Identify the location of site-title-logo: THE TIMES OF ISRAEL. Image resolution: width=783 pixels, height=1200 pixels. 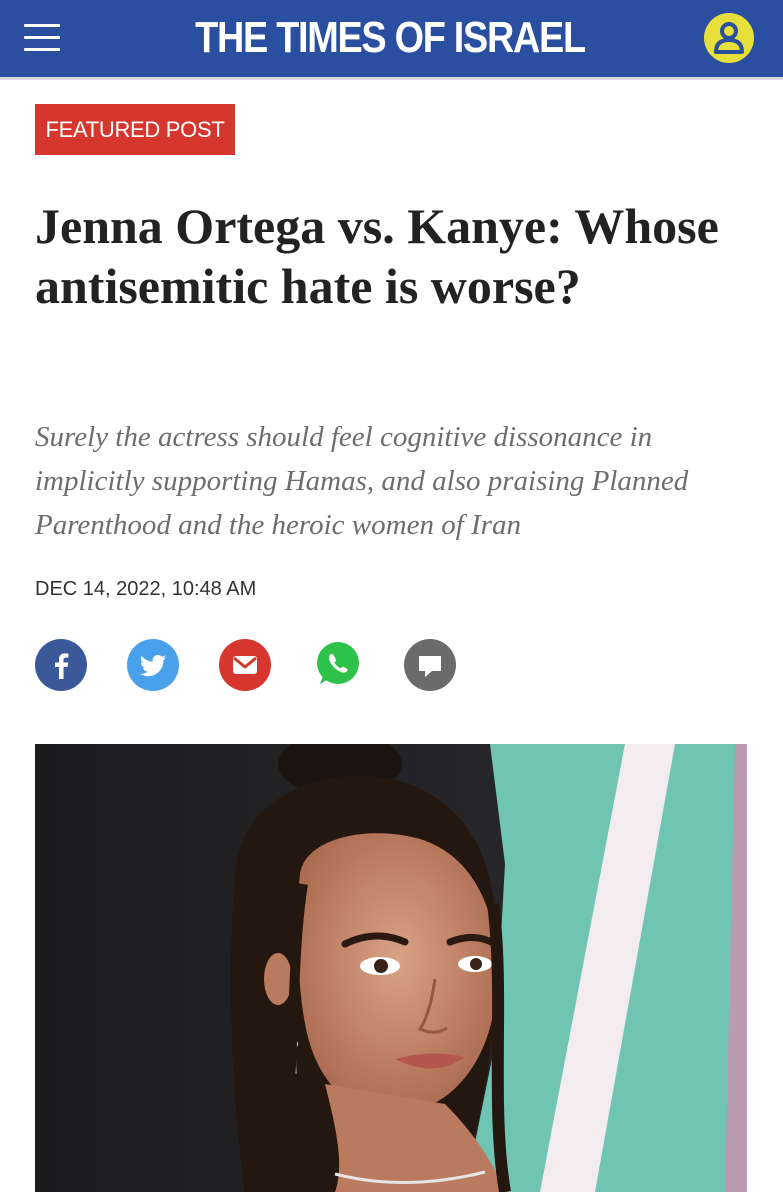
(389, 38).